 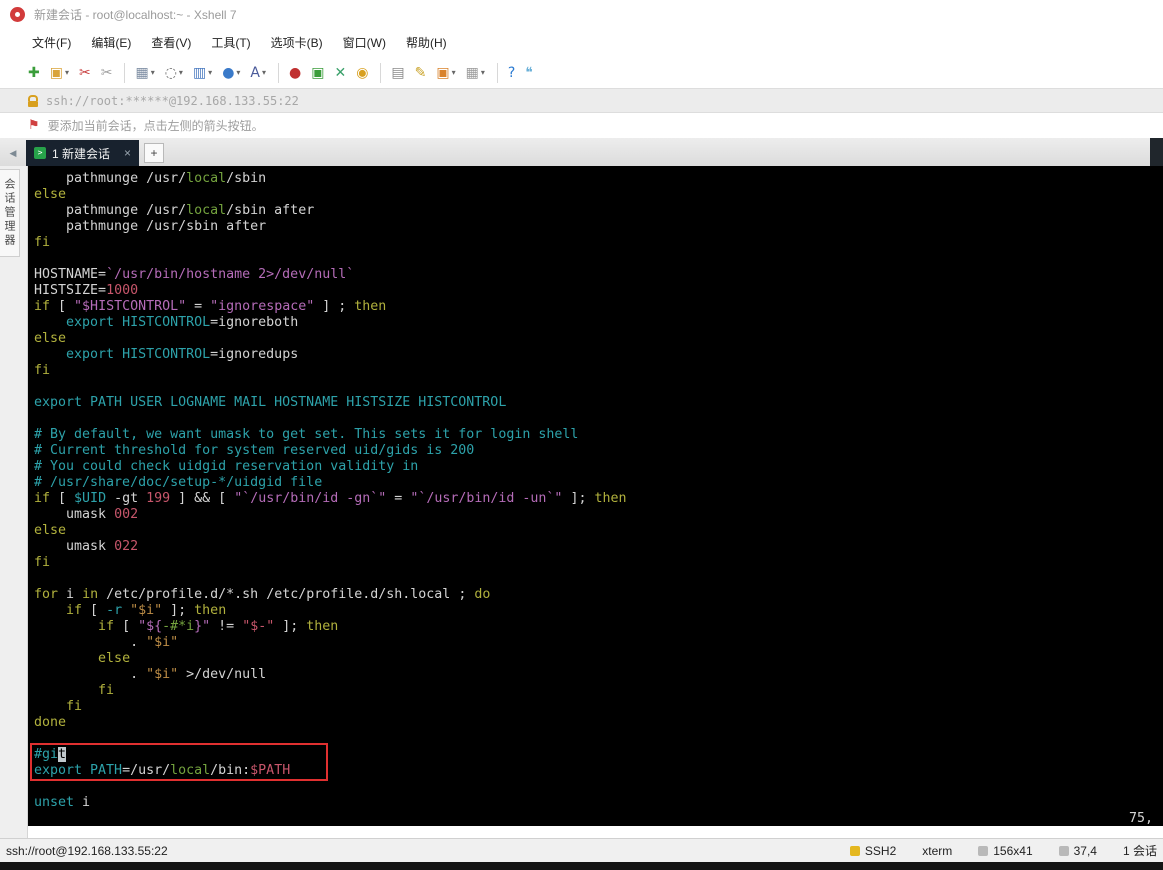 I want to click on new-file-icon: ▣ ▾, so click(x=445, y=73).